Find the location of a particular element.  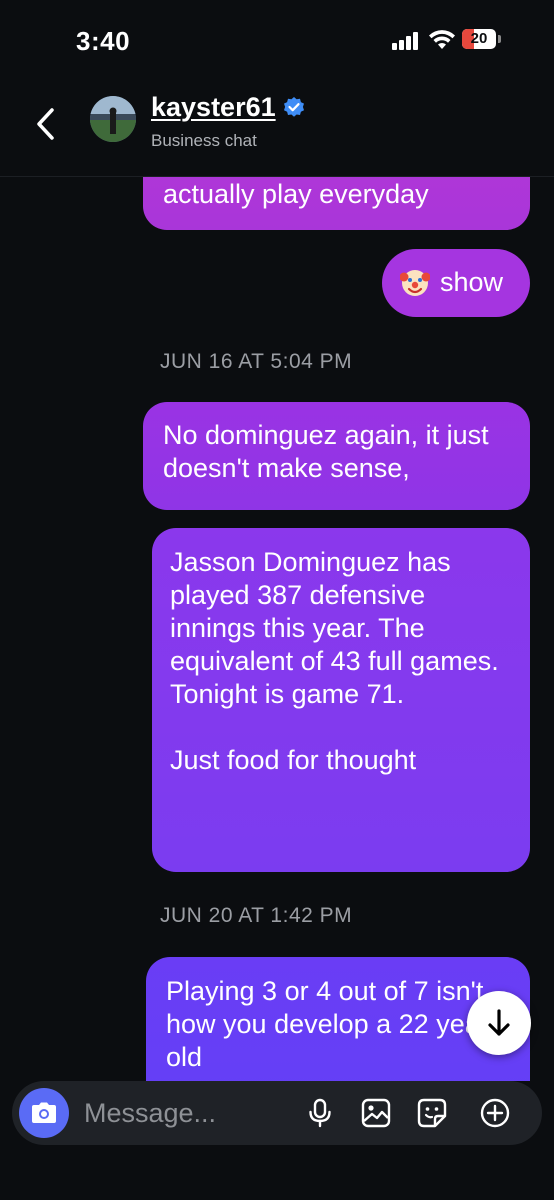

camera-icon is located at coordinates (44, 1112).